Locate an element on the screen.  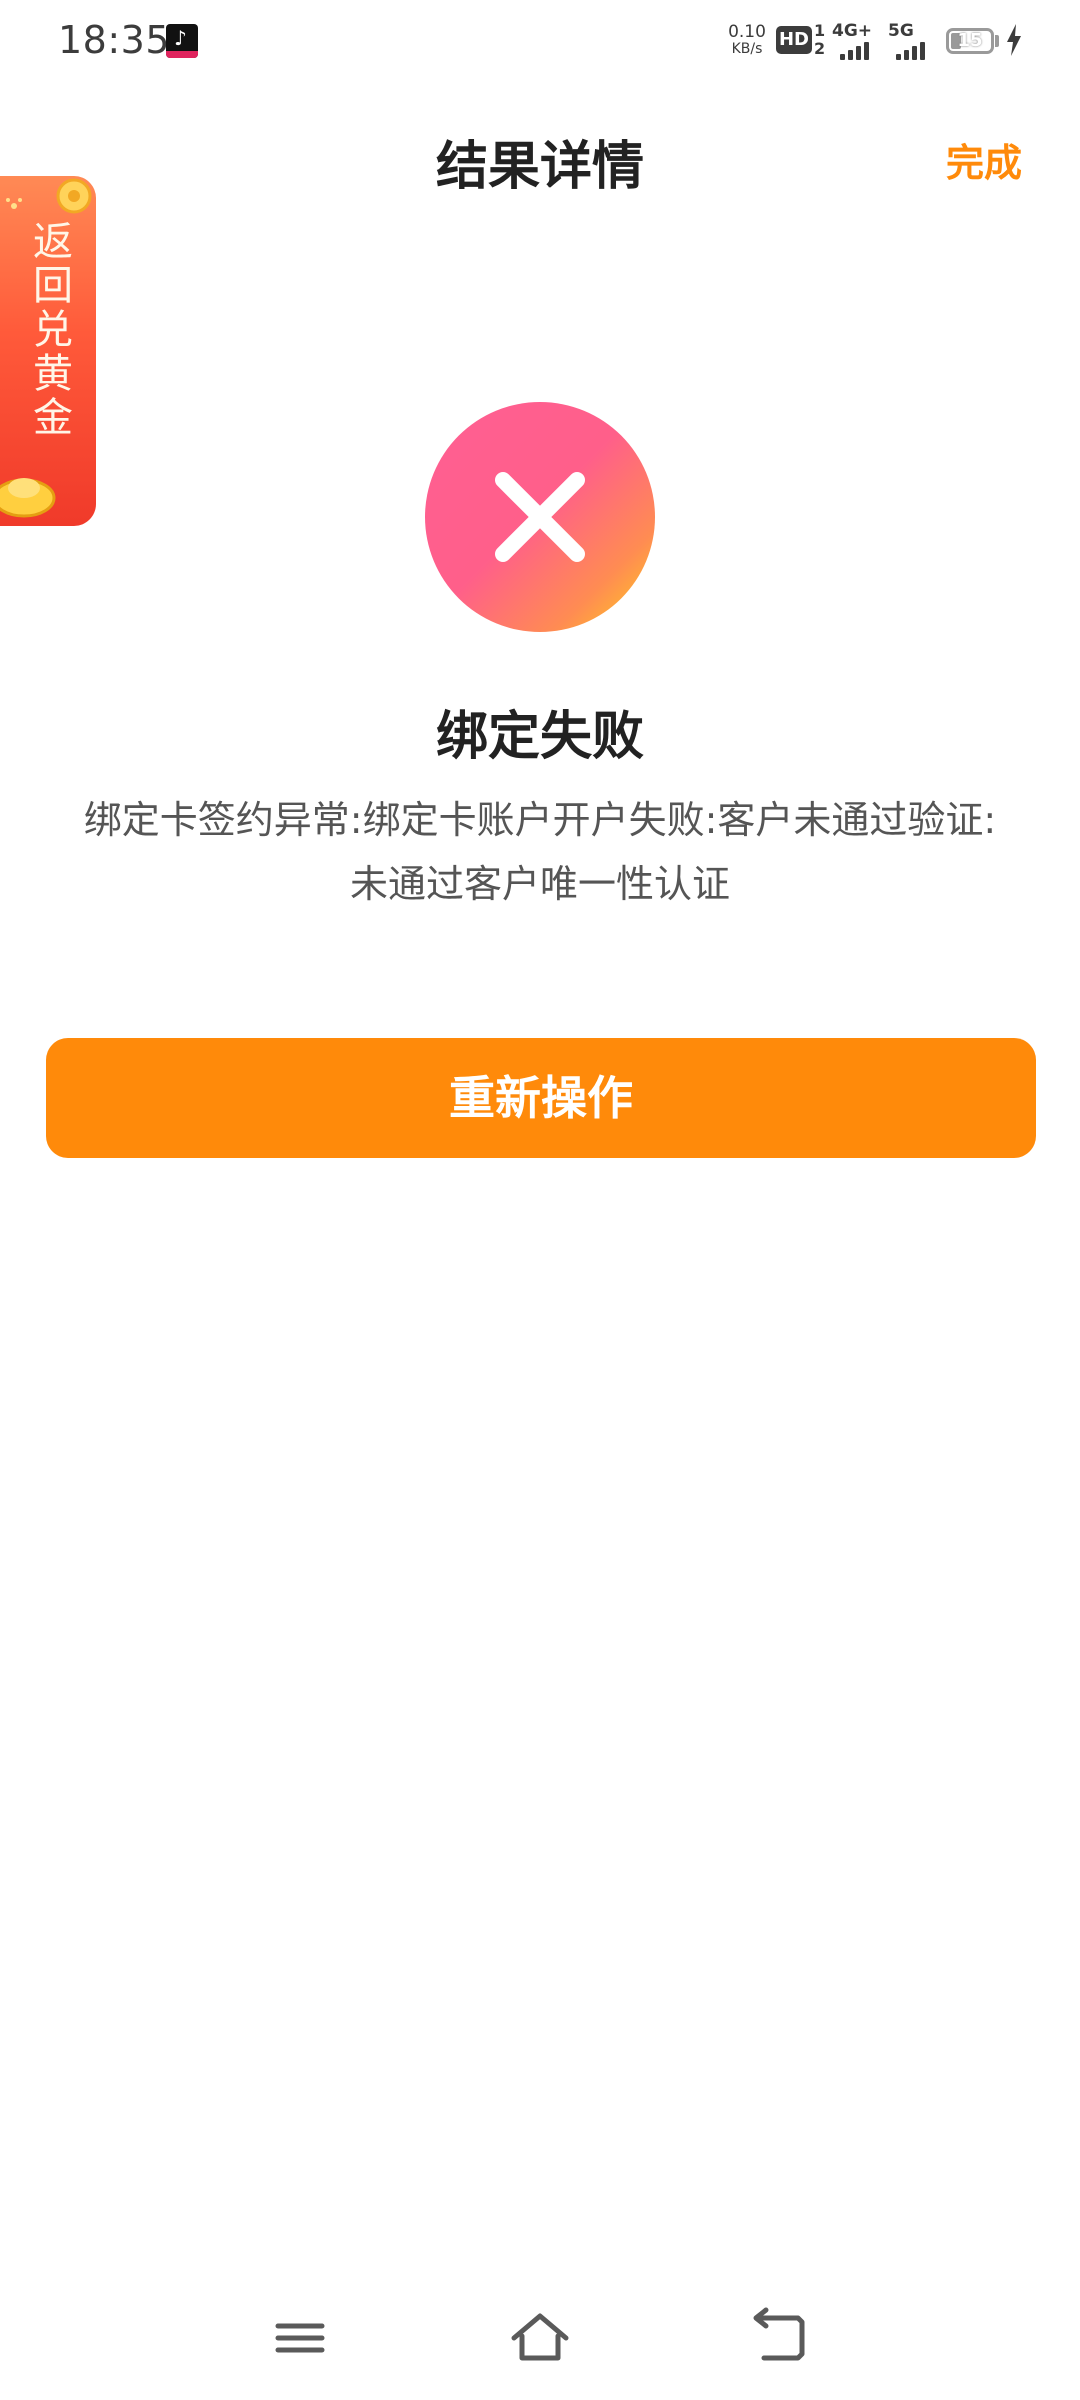
system-nav-bar is located at coordinates (540, 2340).